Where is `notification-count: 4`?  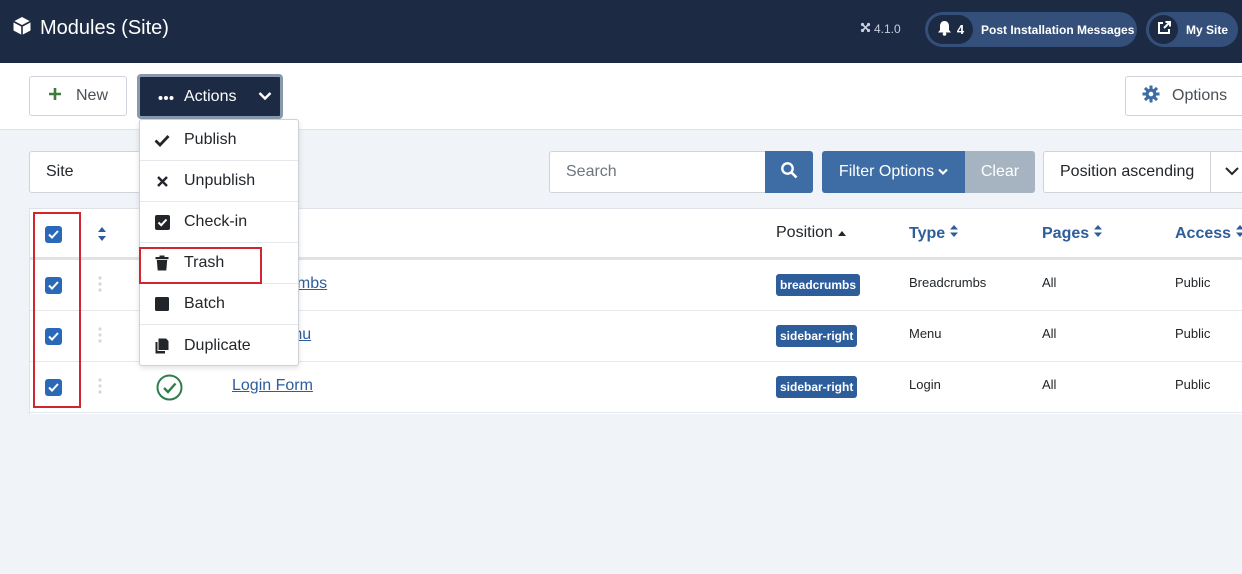 notification-count: 4 is located at coordinates (960, 29).